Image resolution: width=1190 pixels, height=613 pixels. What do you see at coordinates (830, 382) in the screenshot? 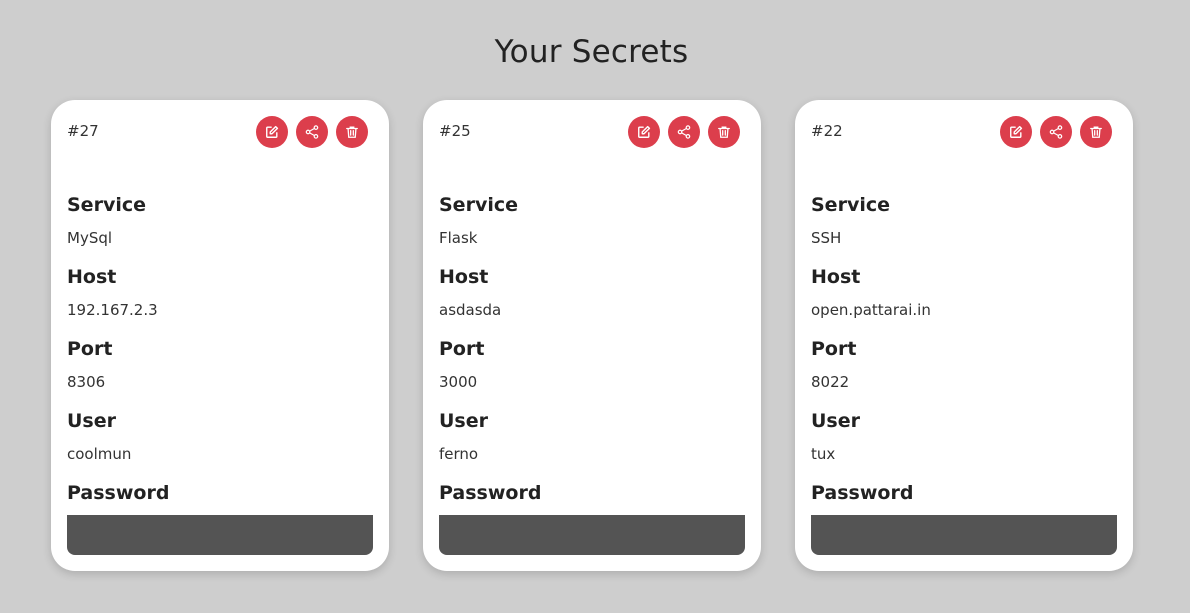
I see `port-value: 8022` at bounding box center [830, 382].